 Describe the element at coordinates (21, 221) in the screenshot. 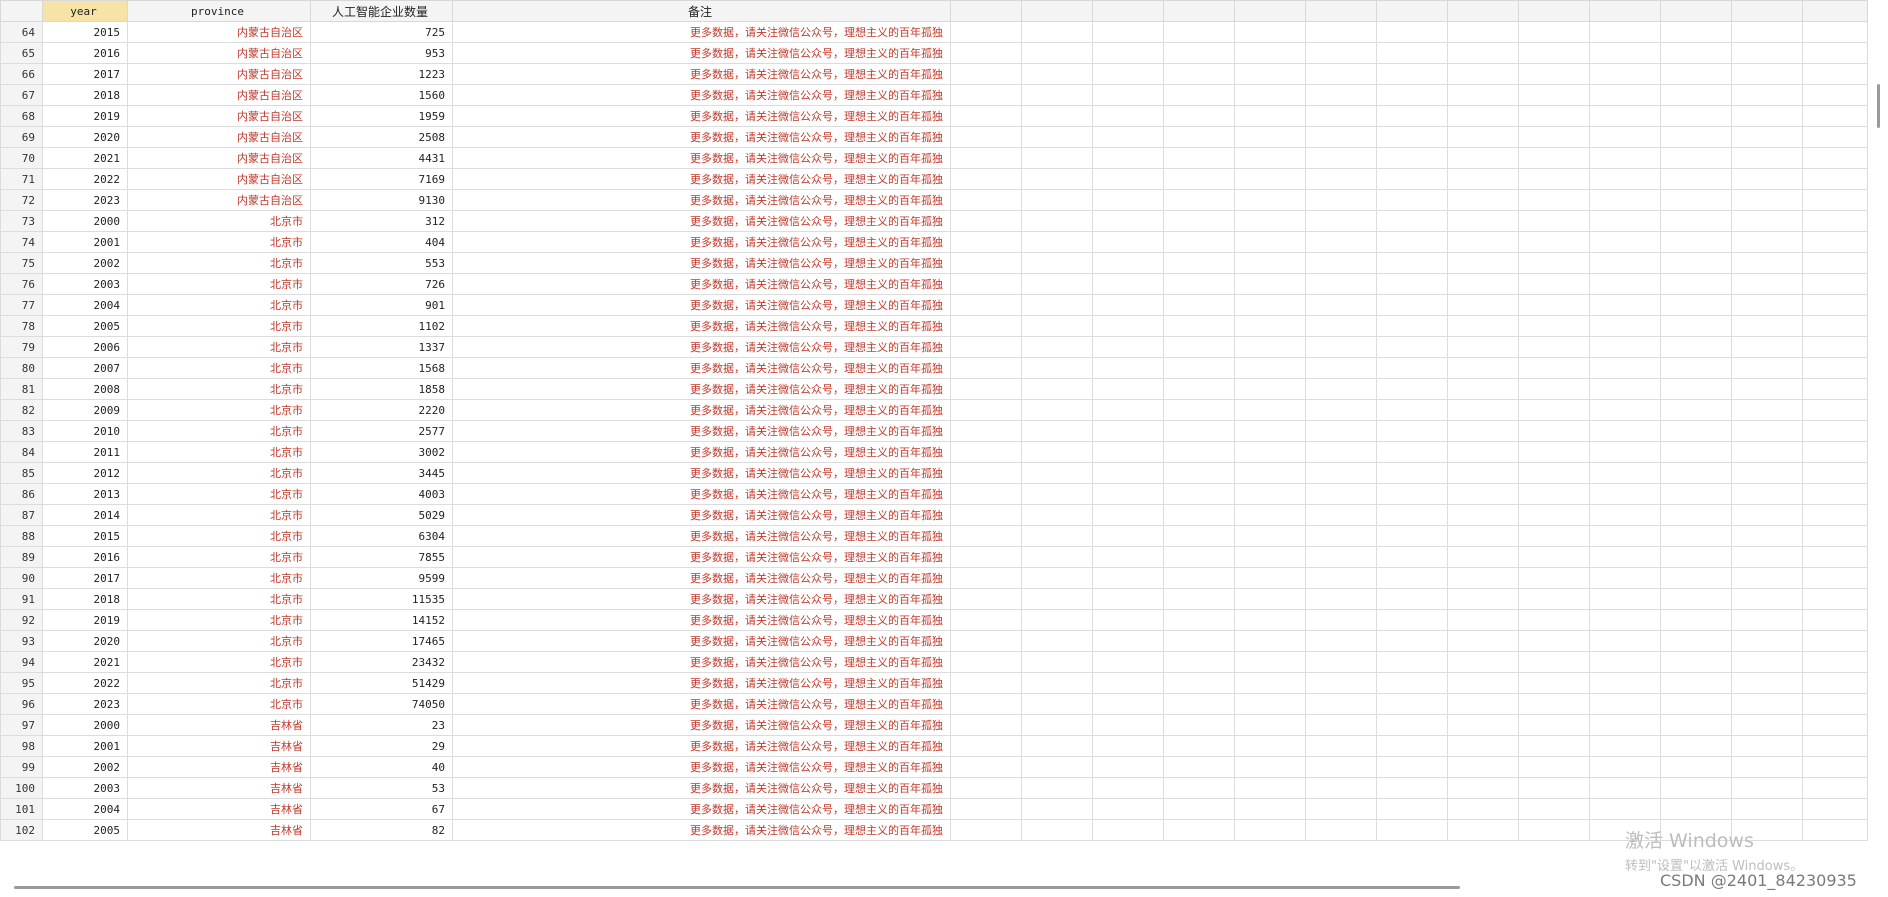

I see `row-number: 73` at that location.